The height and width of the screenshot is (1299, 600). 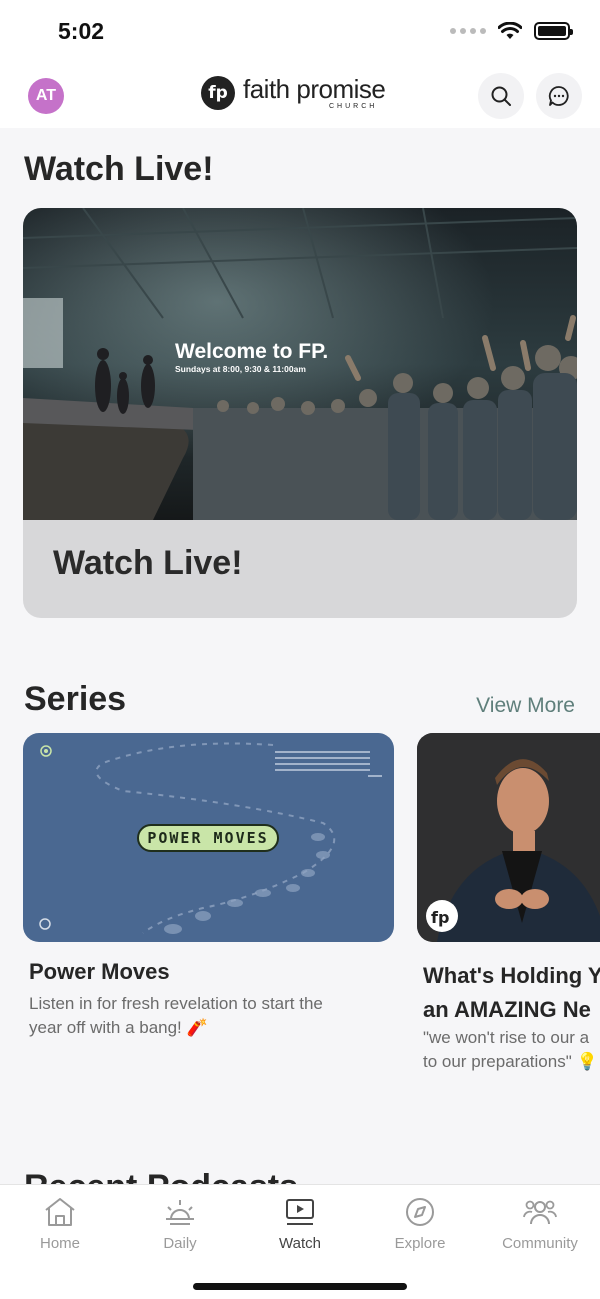 What do you see at coordinates (46, 96) in the screenshot?
I see `user-avatar: AT` at bounding box center [46, 96].